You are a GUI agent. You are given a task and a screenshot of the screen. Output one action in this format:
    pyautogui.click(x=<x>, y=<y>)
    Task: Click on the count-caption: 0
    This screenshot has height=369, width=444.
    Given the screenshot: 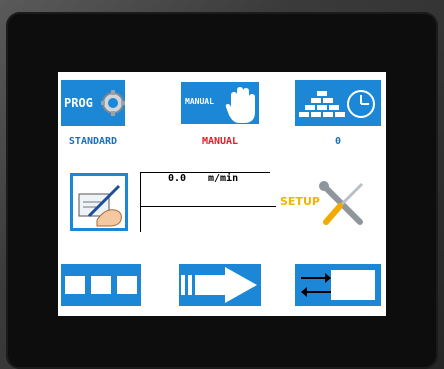 What is the action you would take?
    pyautogui.click(x=338, y=141)
    